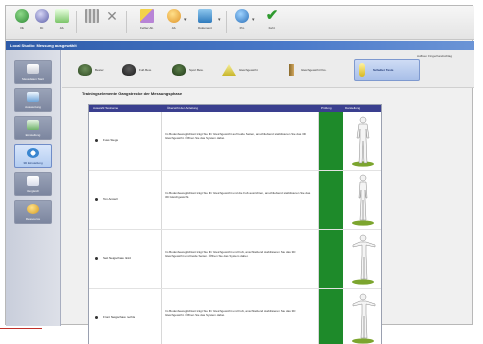 The height and width of the screenshot is (344, 483). I want to click on grid-icon, so click(92, 16).